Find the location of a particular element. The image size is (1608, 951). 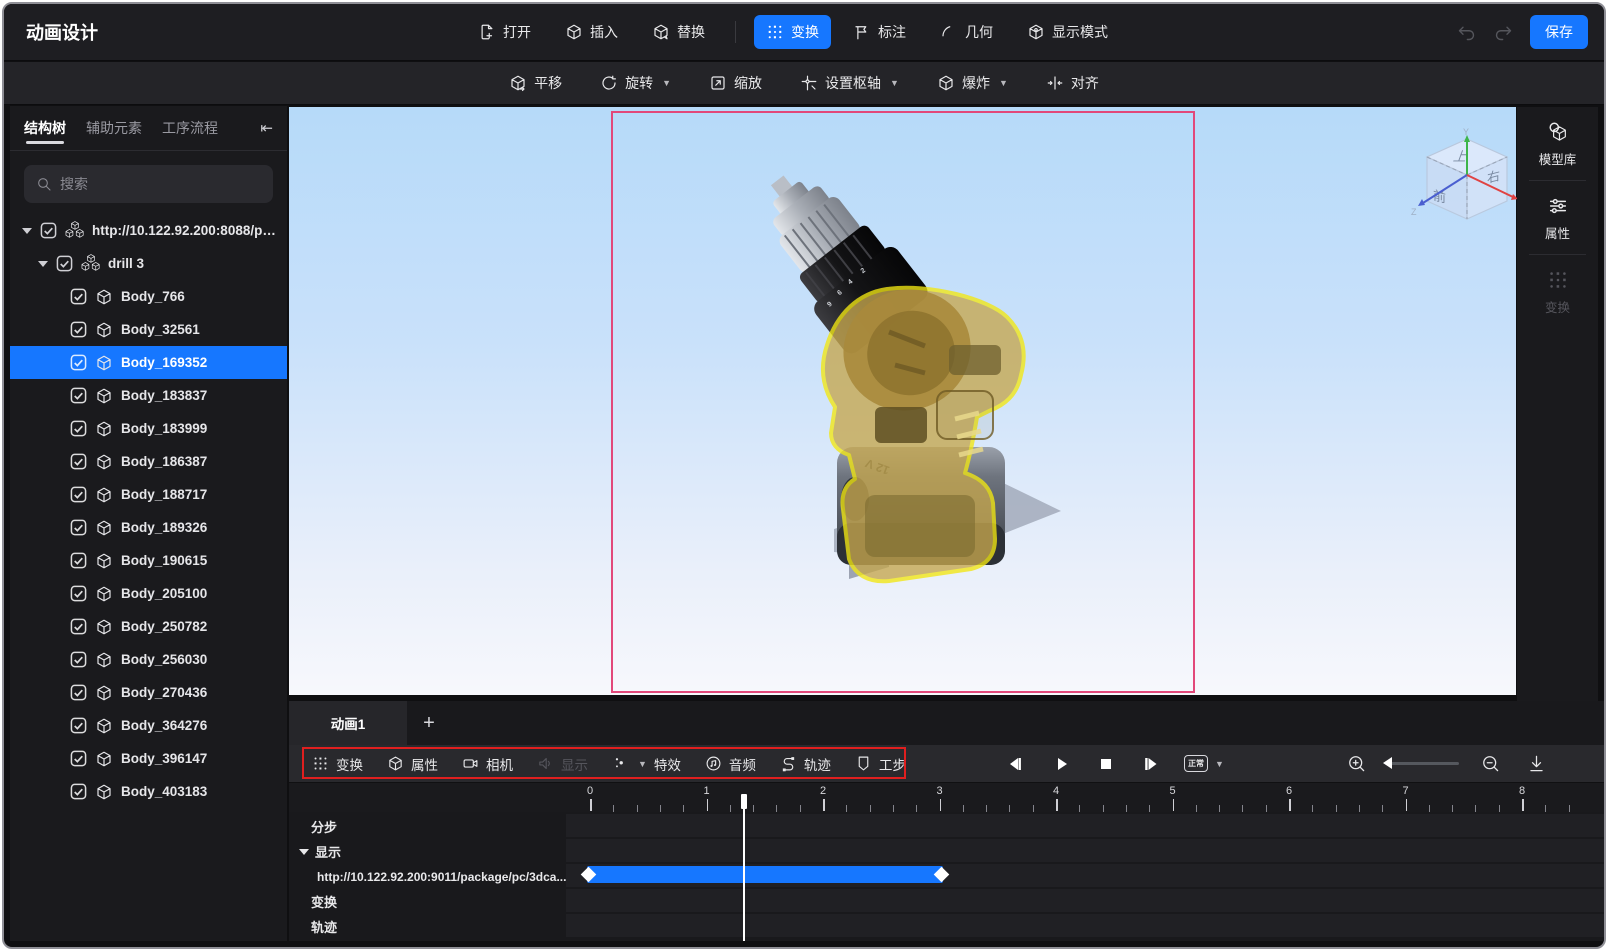

set-pivot-icon is located at coordinates (809, 83).